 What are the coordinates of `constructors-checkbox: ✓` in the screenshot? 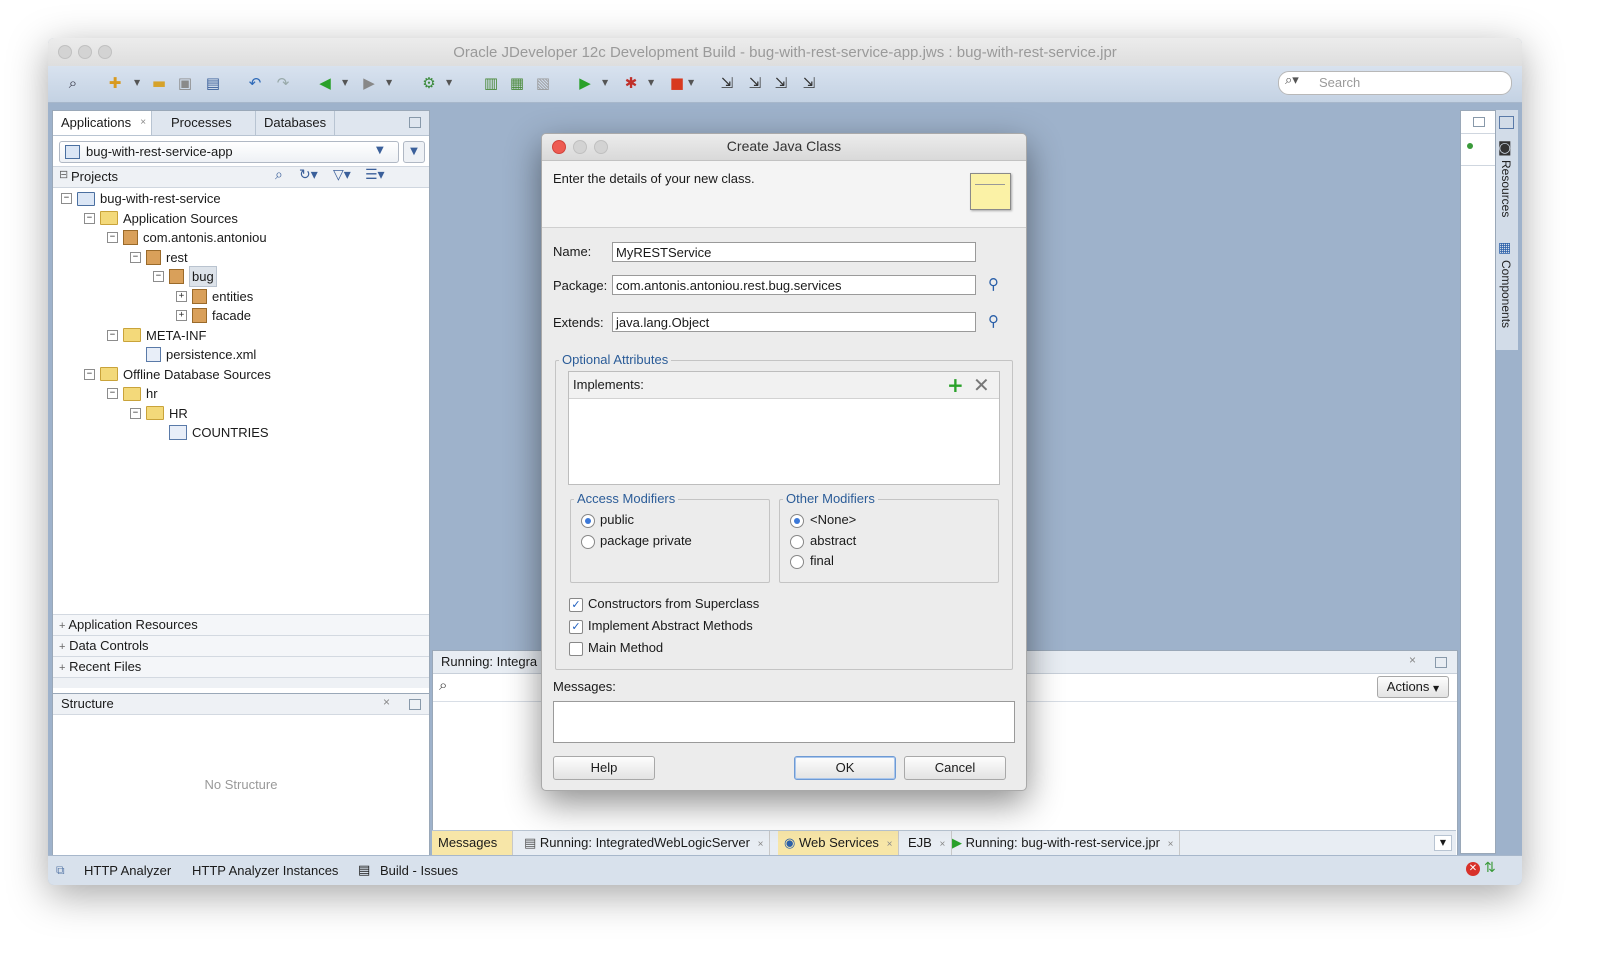 It's located at (576, 605).